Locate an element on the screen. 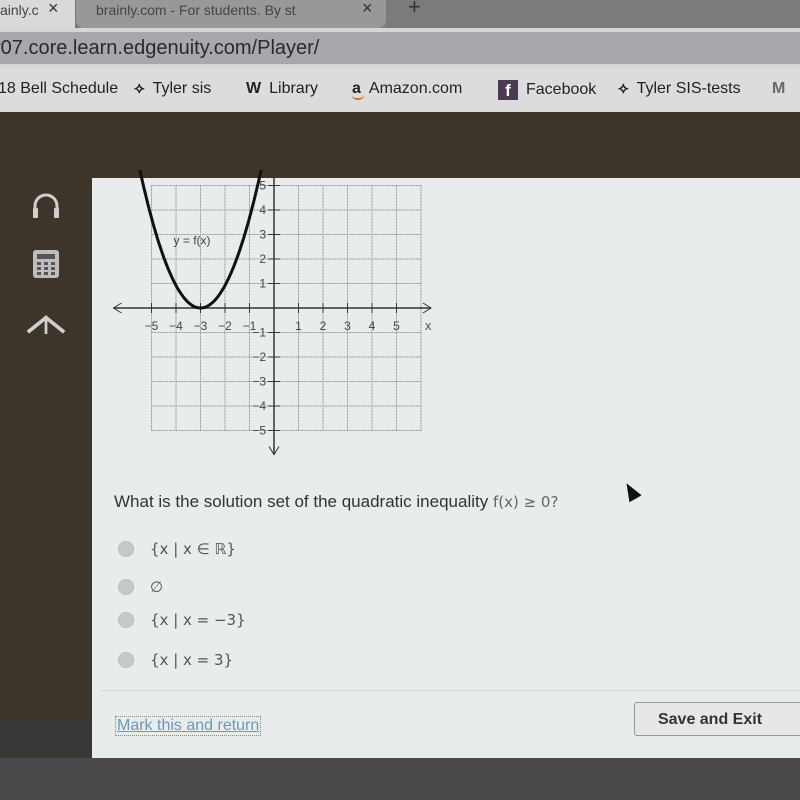  y-tick-label: 2 is located at coordinates (262, 259).